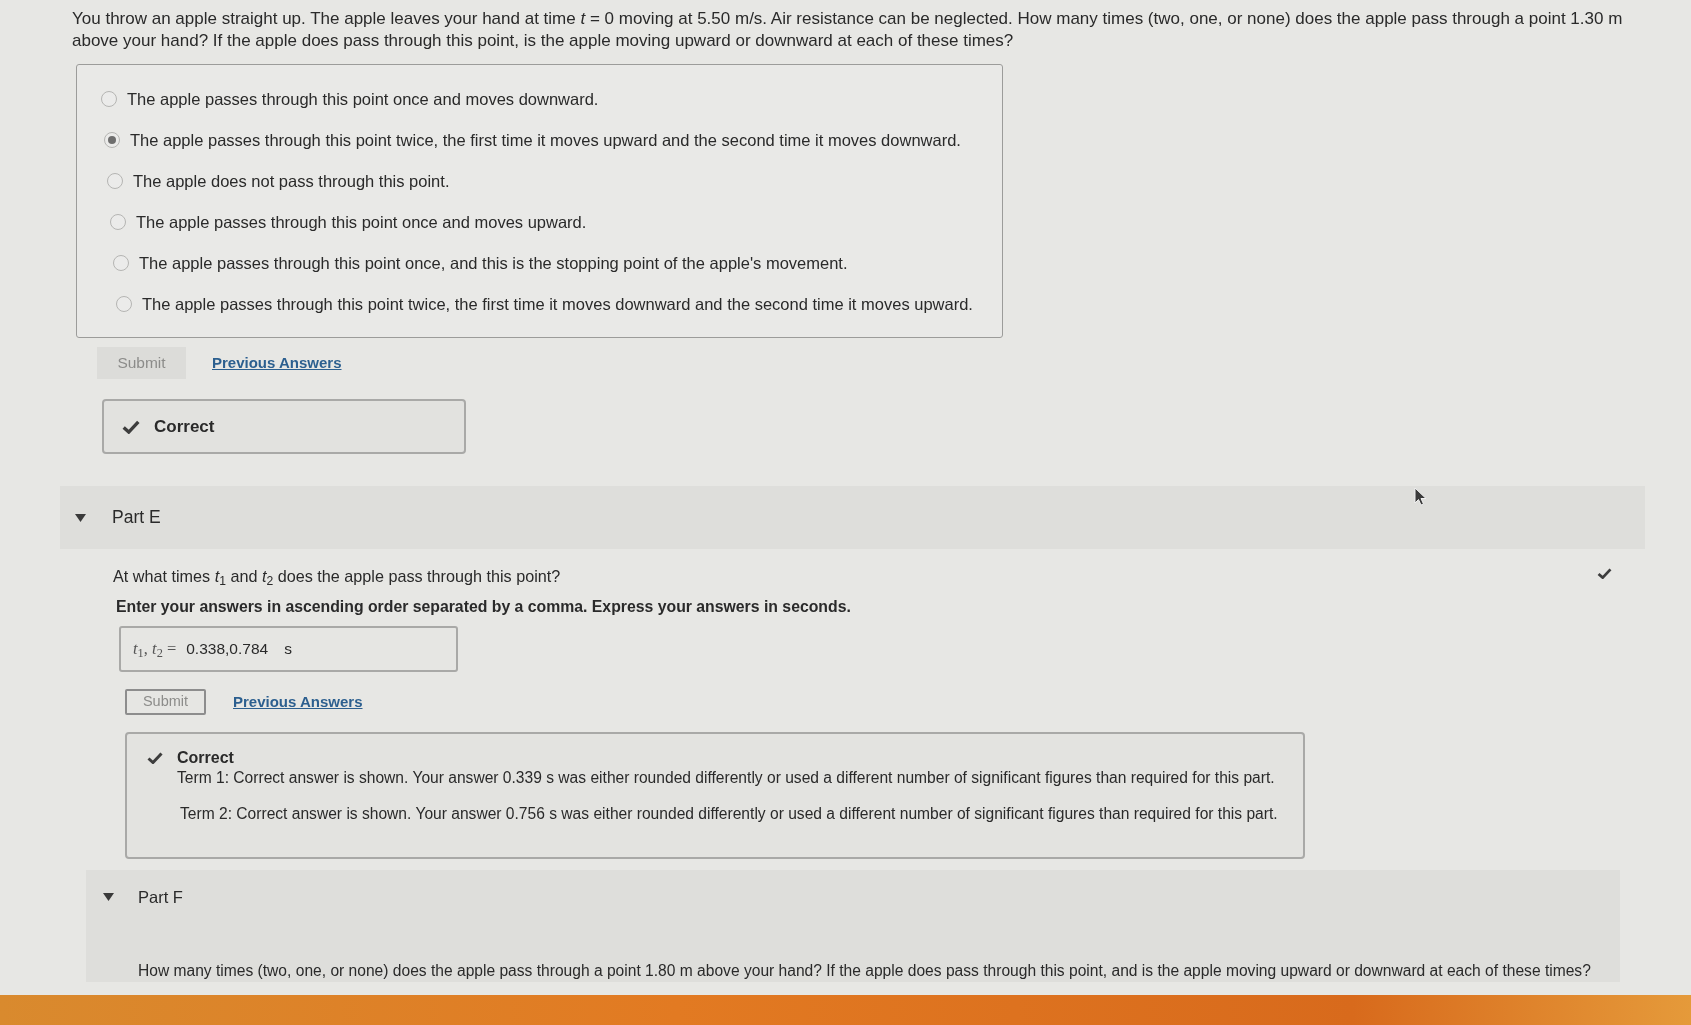 The height and width of the screenshot is (1025, 1691). I want to click on part-title: Part E, so click(136, 517).